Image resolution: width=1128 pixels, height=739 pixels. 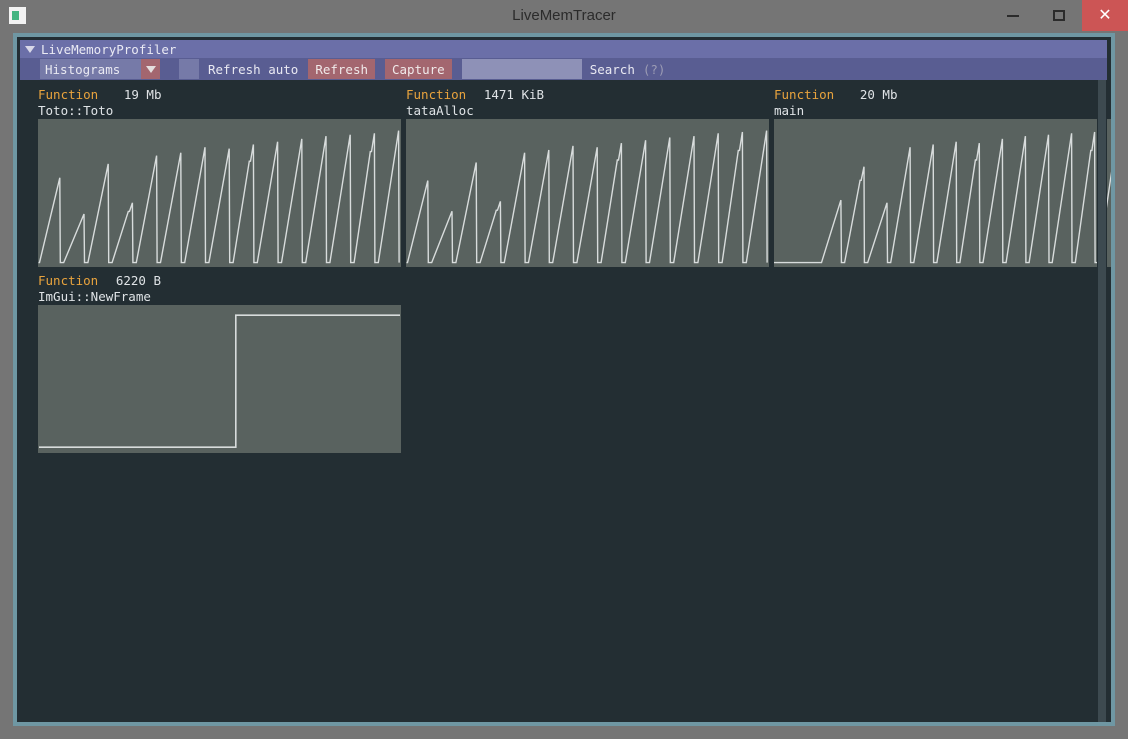 I want to click on maximize-button, so click(x=1059, y=15).